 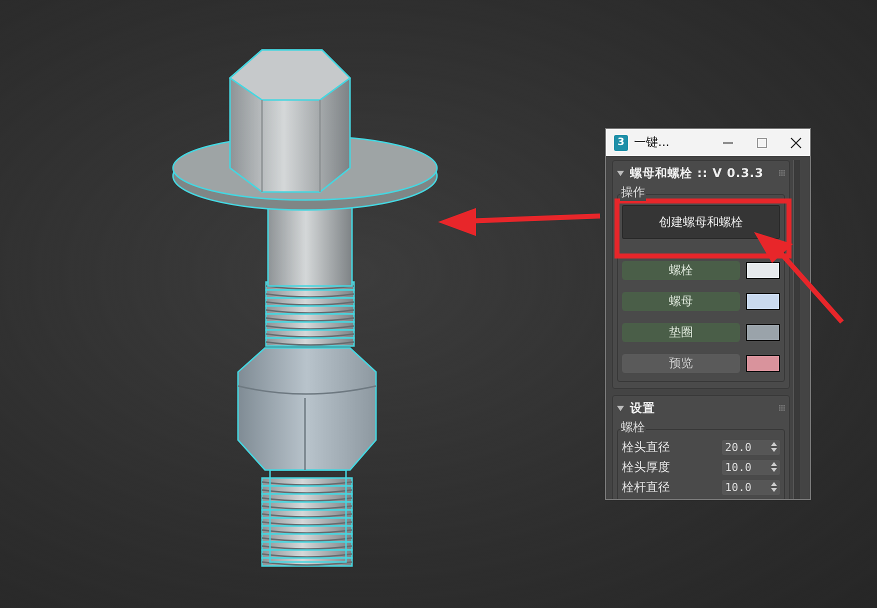 What do you see at coordinates (751, 447) in the screenshot?
I see `spinner-field: 20.0` at bounding box center [751, 447].